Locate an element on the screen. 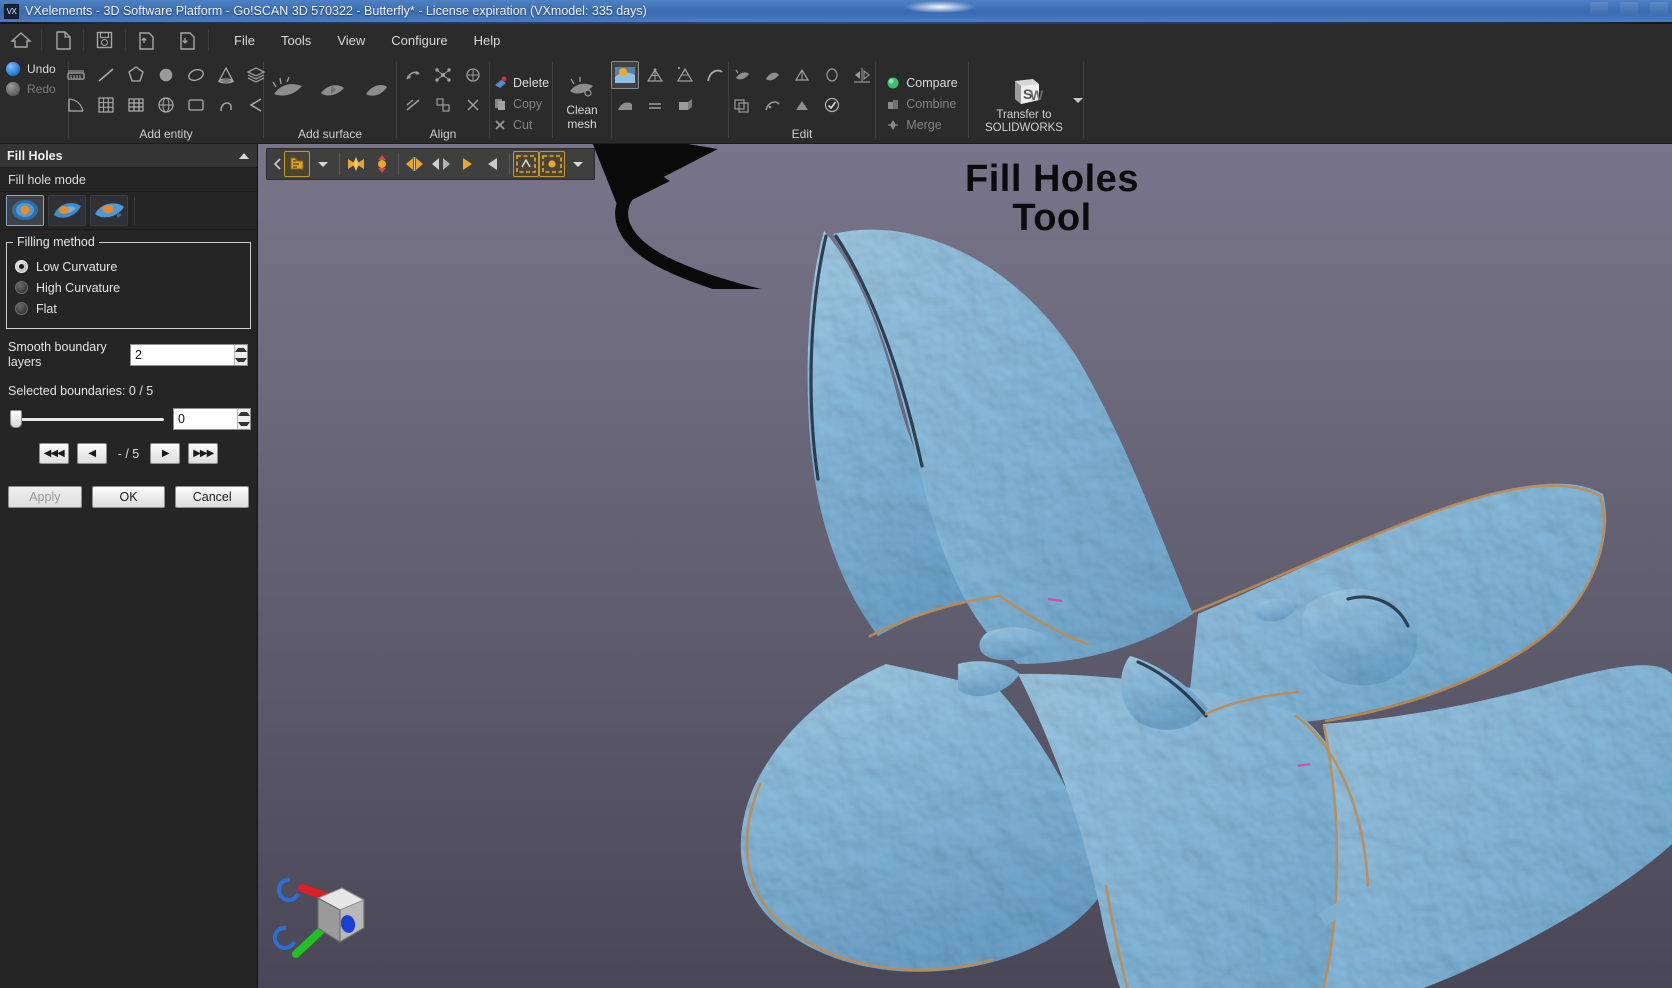 The width and height of the screenshot is (1672, 988). edit-shell-icon is located at coordinates (772, 105).